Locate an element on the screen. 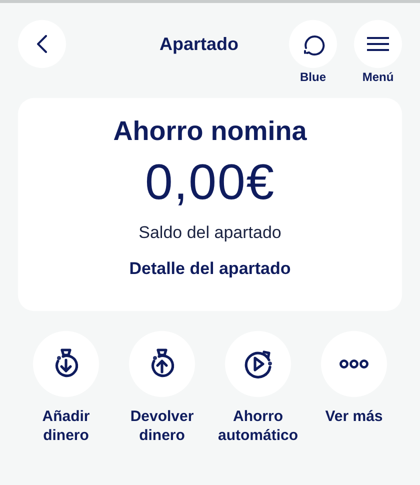 The image size is (420, 485). action-button: Ver más is located at coordinates (354, 388).